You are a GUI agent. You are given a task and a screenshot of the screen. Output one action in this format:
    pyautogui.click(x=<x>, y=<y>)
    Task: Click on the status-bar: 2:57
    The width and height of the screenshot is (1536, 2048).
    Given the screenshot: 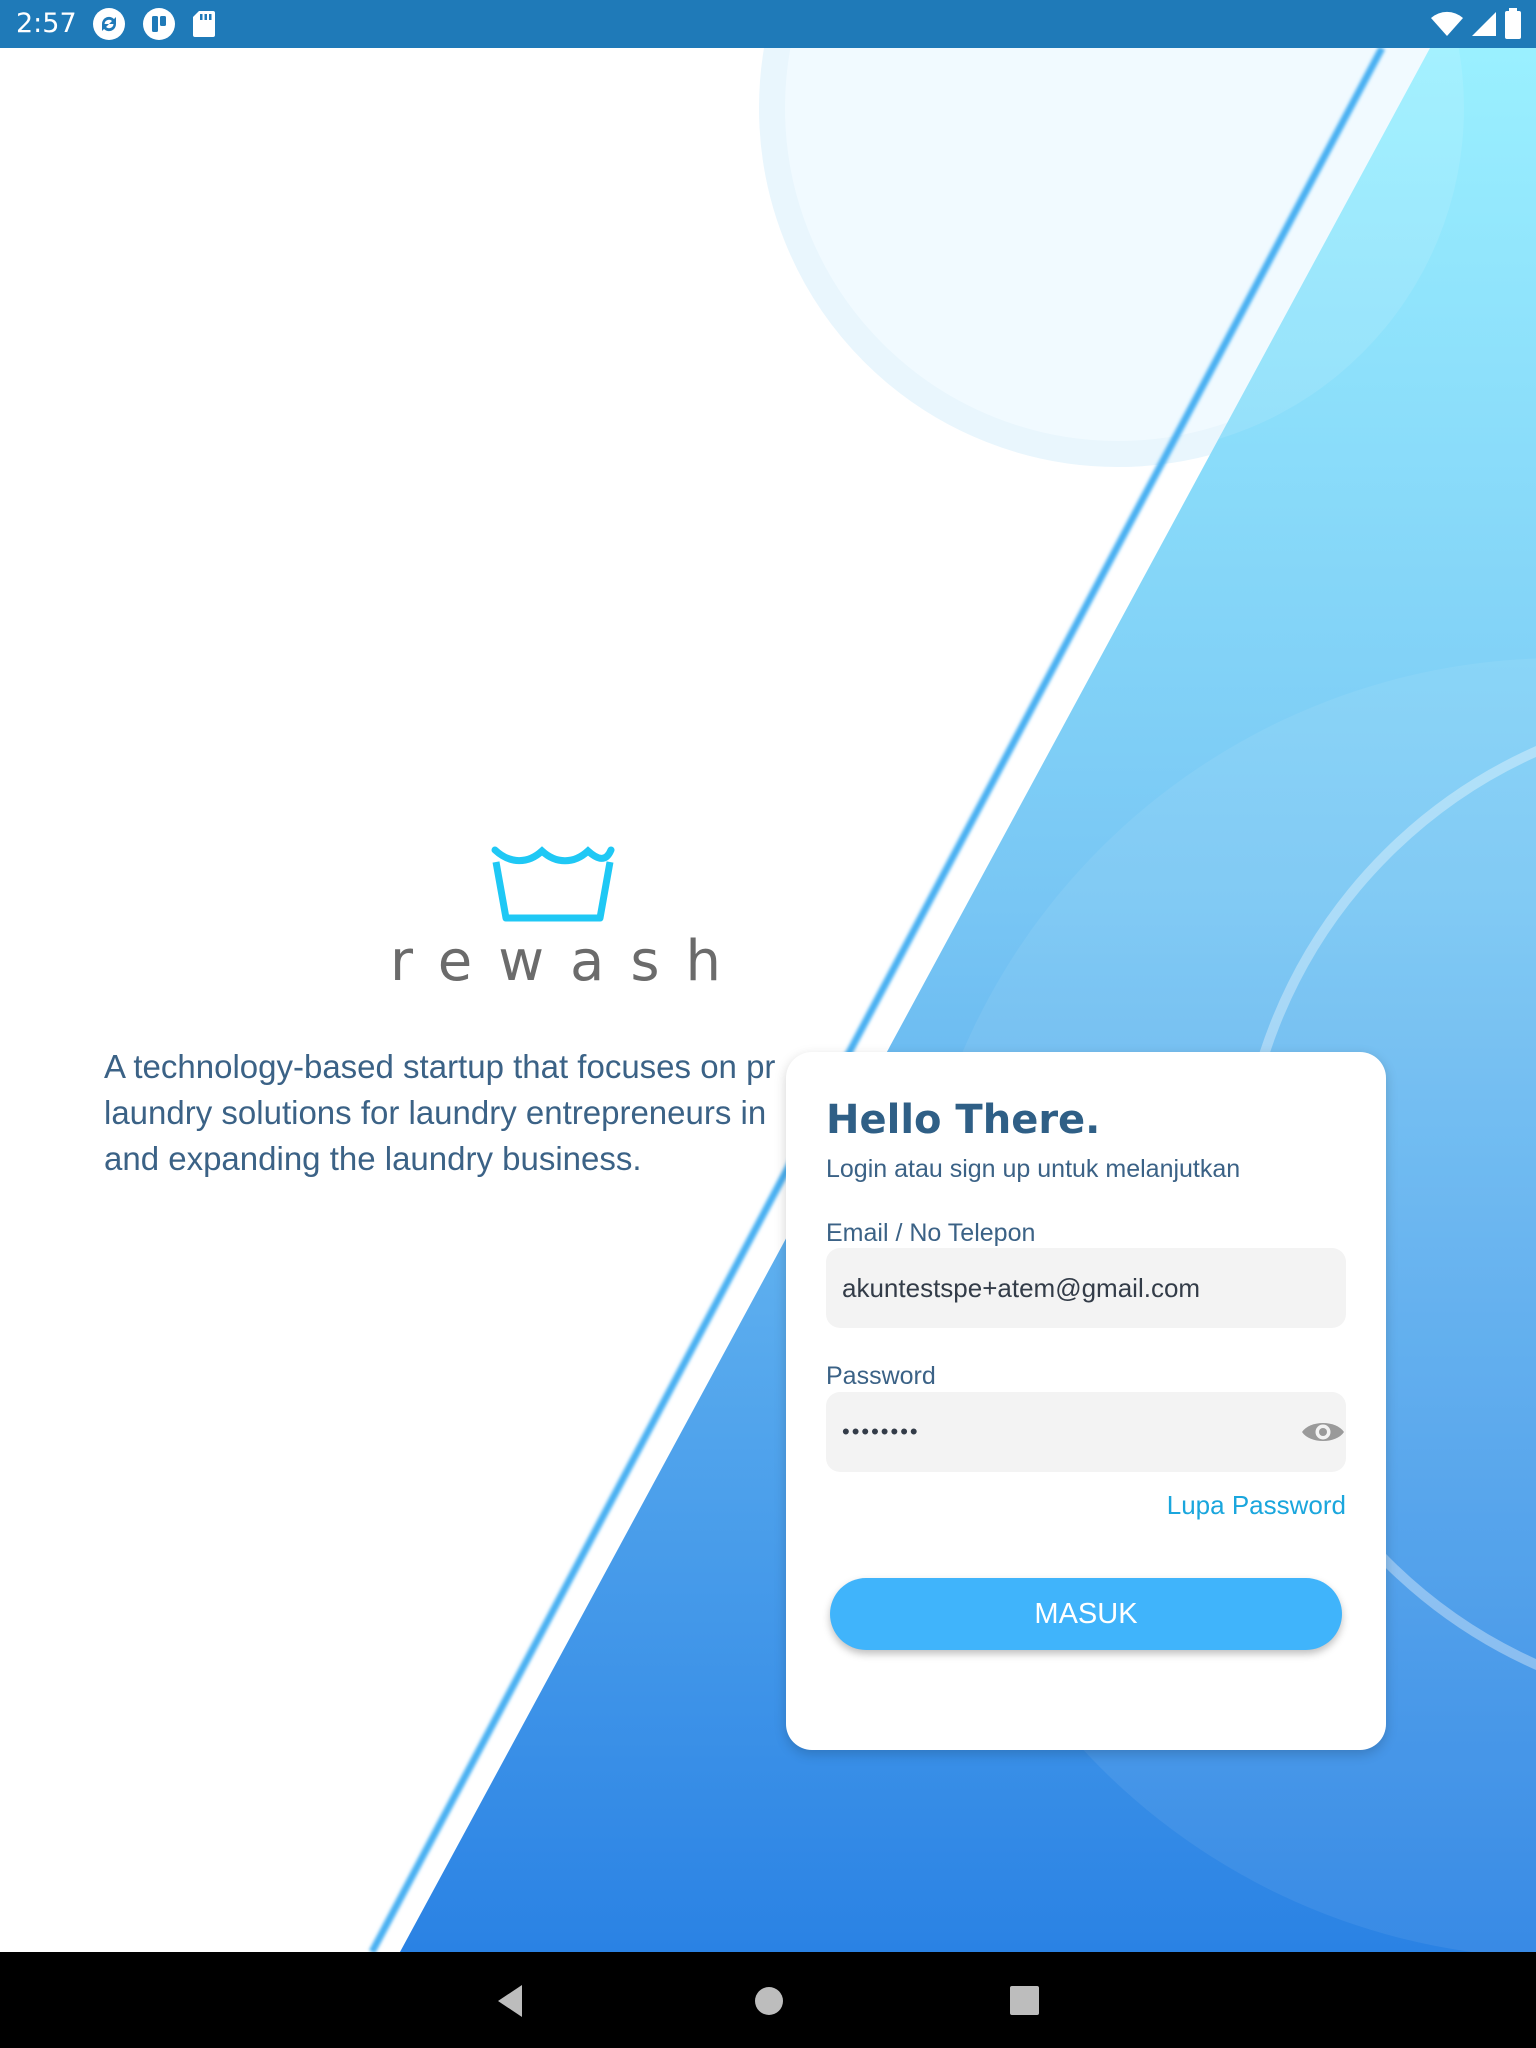 What is the action you would take?
    pyautogui.click(x=768, y=24)
    